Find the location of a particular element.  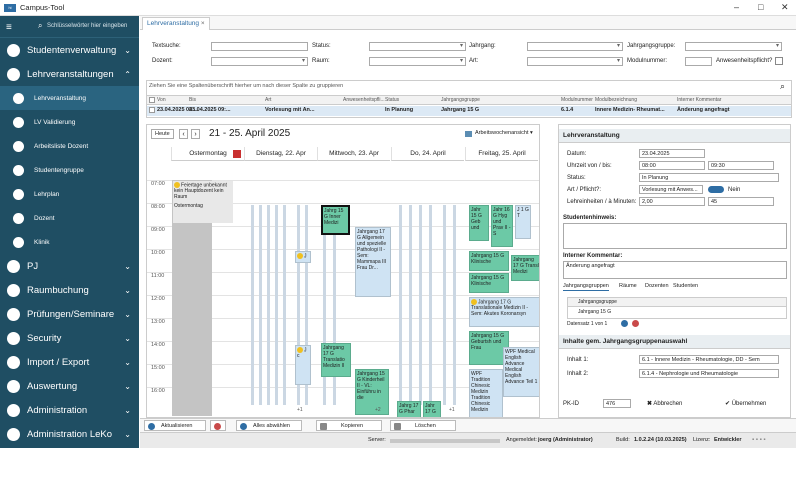

sidebar-item-3: LV Validierung is located at coordinates (69, 122).